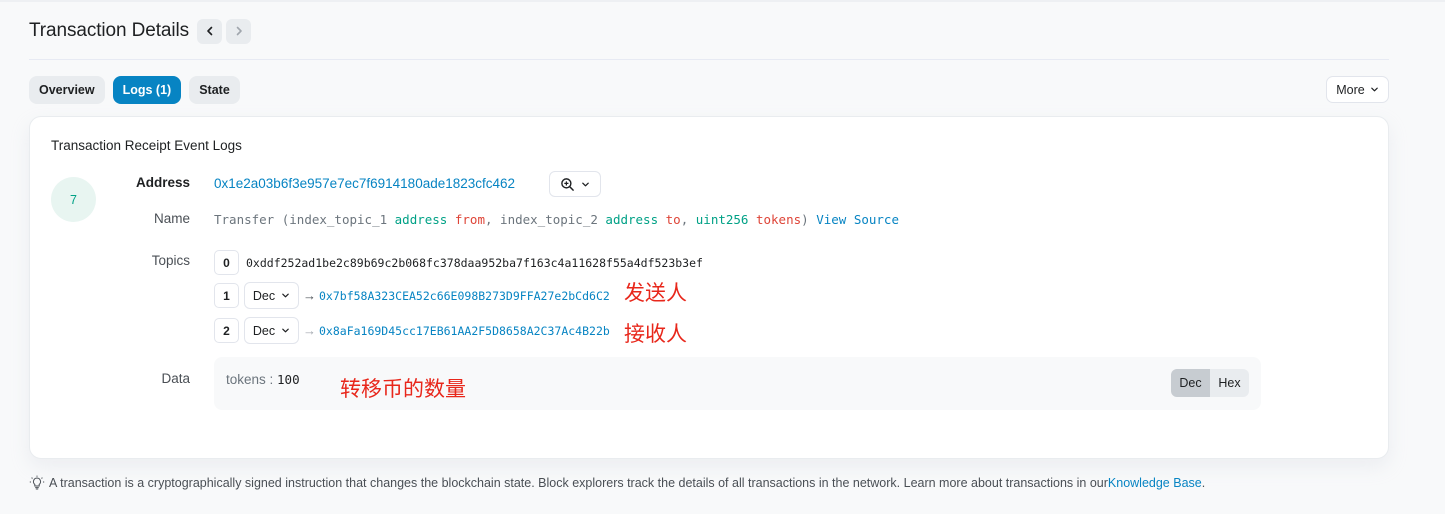 The width and height of the screenshot is (1445, 514). Describe the element at coordinates (722, 1) in the screenshot. I see `top-border` at that location.